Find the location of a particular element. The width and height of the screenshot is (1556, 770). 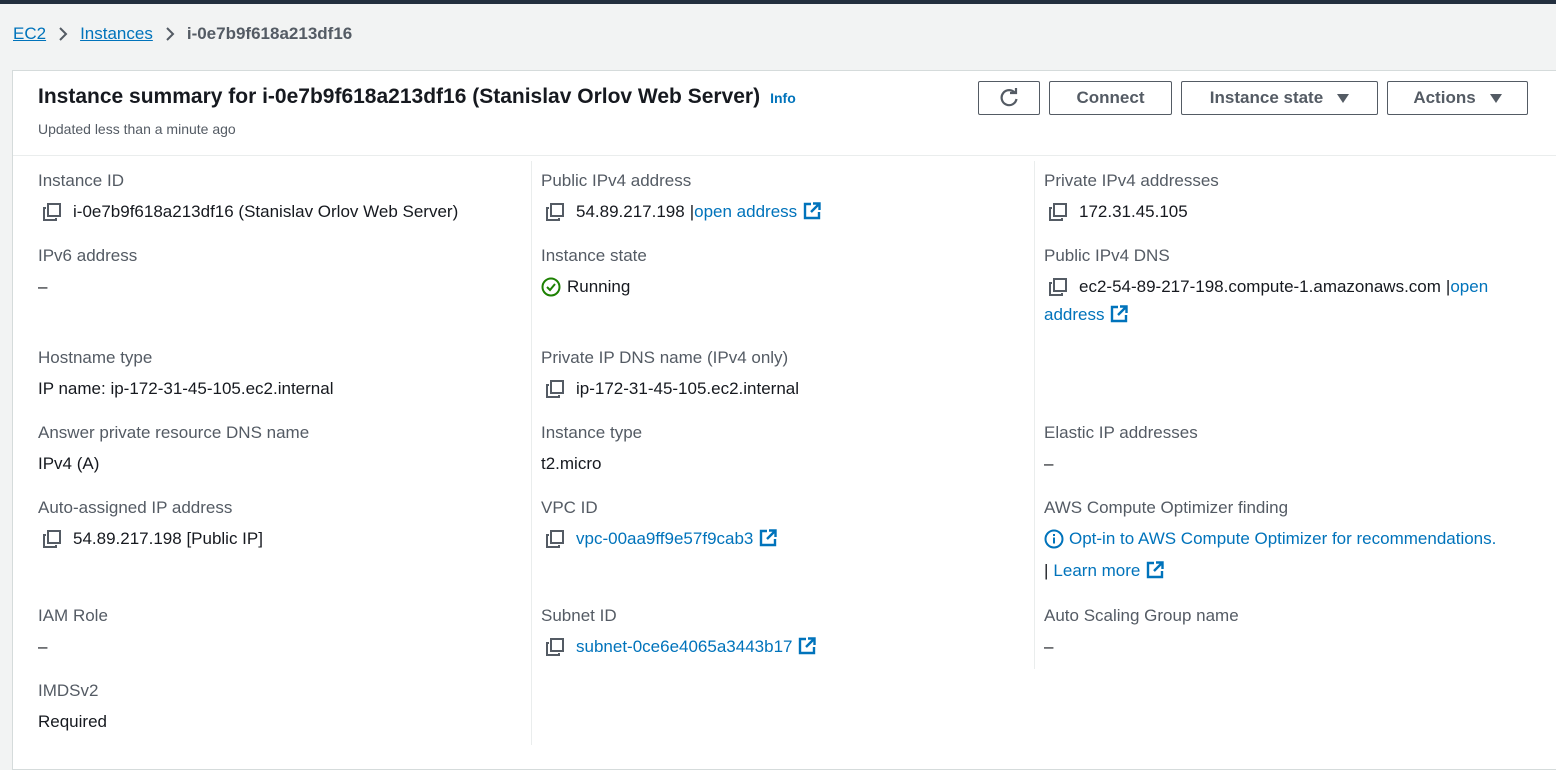

private-dns-value: ip-172-31-45-105.ec2.internal is located at coordinates (688, 388).